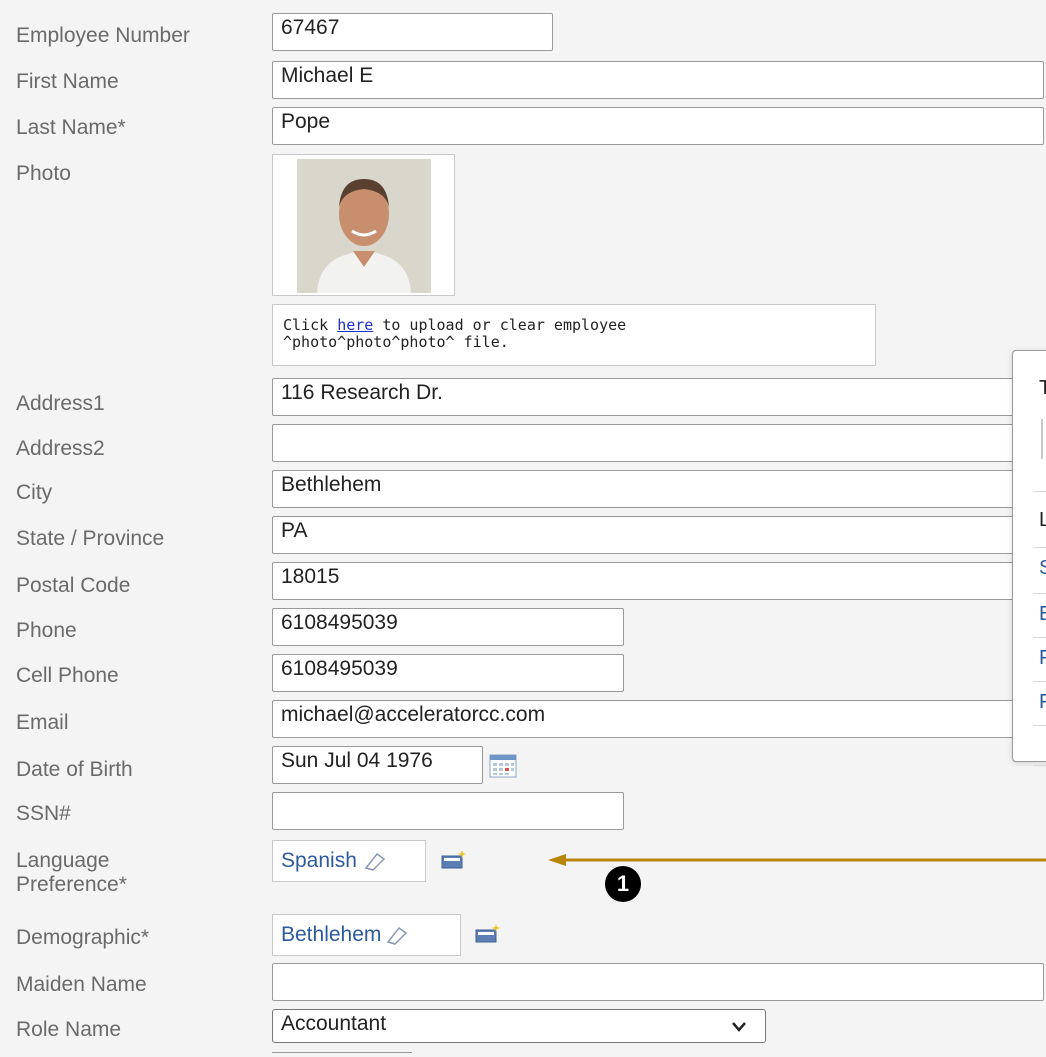 Image resolution: width=1046 pixels, height=1057 pixels. What do you see at coordinates (658, 443) in the screenshot?
I see `address2-field` at bounding box center [658, 443].